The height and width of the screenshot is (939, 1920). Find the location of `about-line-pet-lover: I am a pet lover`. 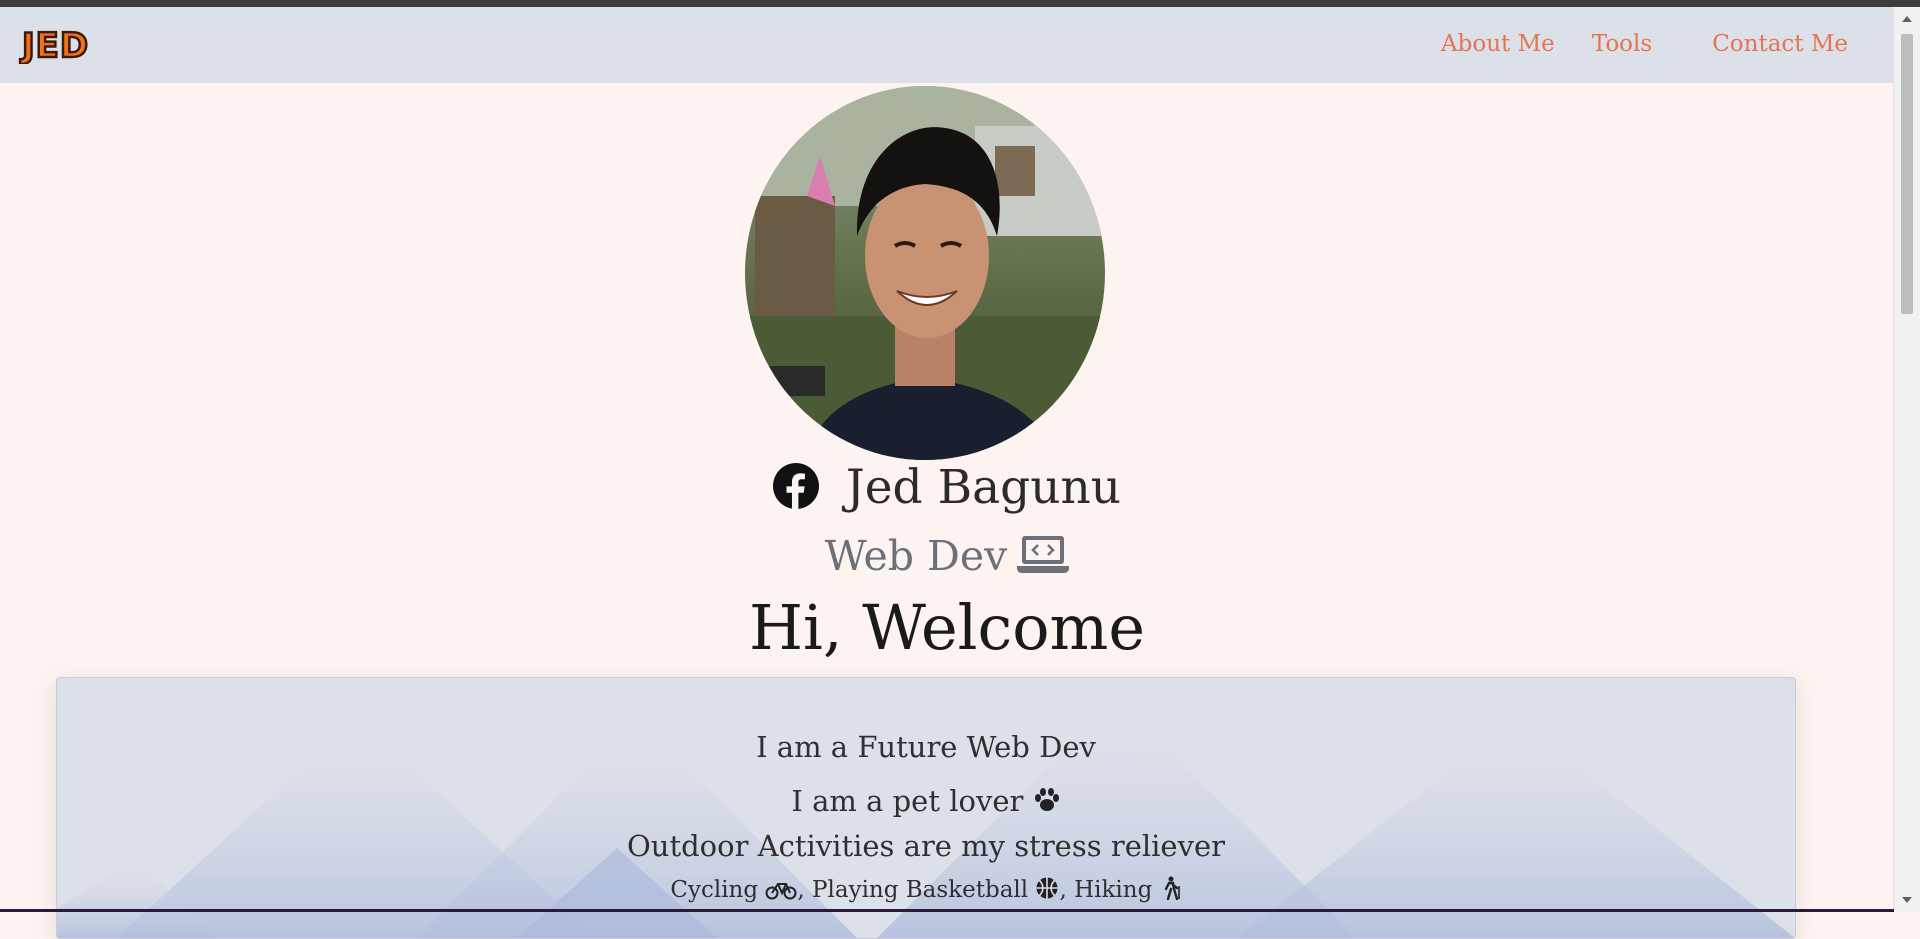

about-line-pet-lover: I am a pet lover is located at coordinates (926, 801).